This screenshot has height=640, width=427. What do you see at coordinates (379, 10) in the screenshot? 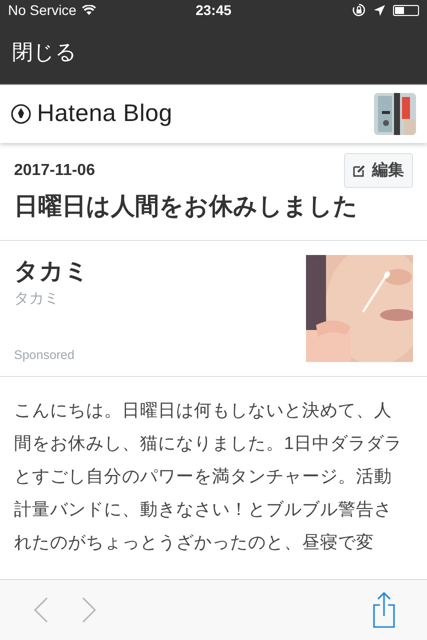
I see `location-arrow-icon` at bounding box center [379, 10].